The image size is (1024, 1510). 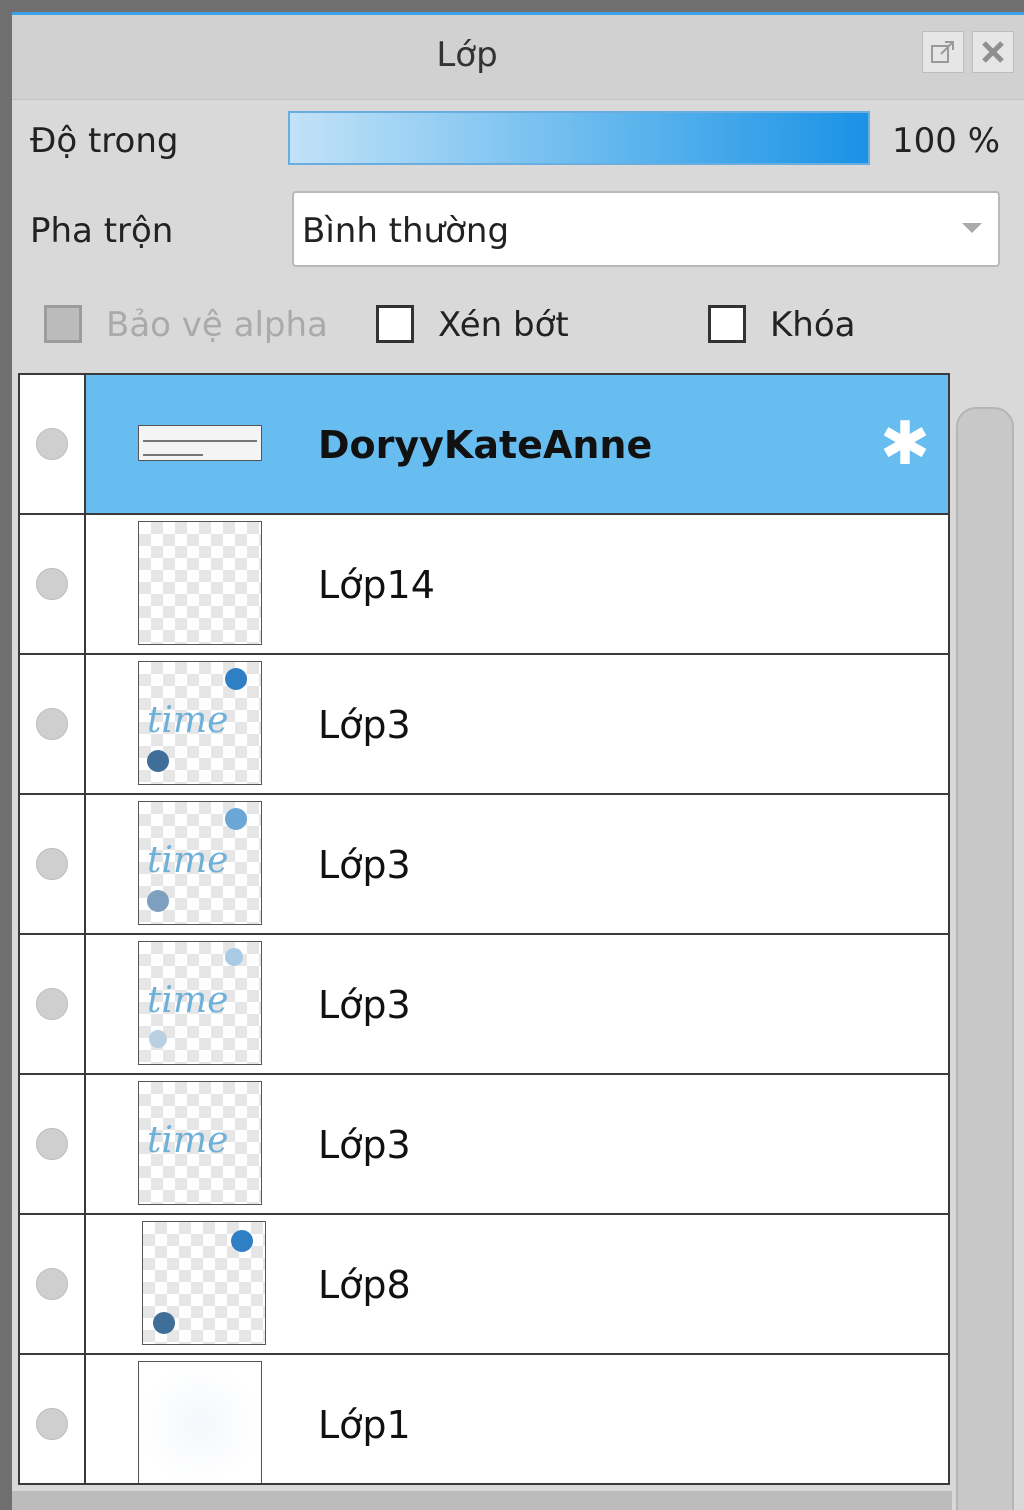 I want to click on clipping-checkbox, so click(x=395, y=324).